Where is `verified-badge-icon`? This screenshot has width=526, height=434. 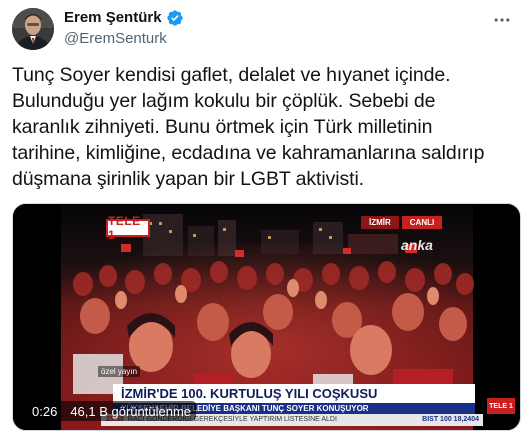
verified-badge-icon is located at coordinates (175, 18).